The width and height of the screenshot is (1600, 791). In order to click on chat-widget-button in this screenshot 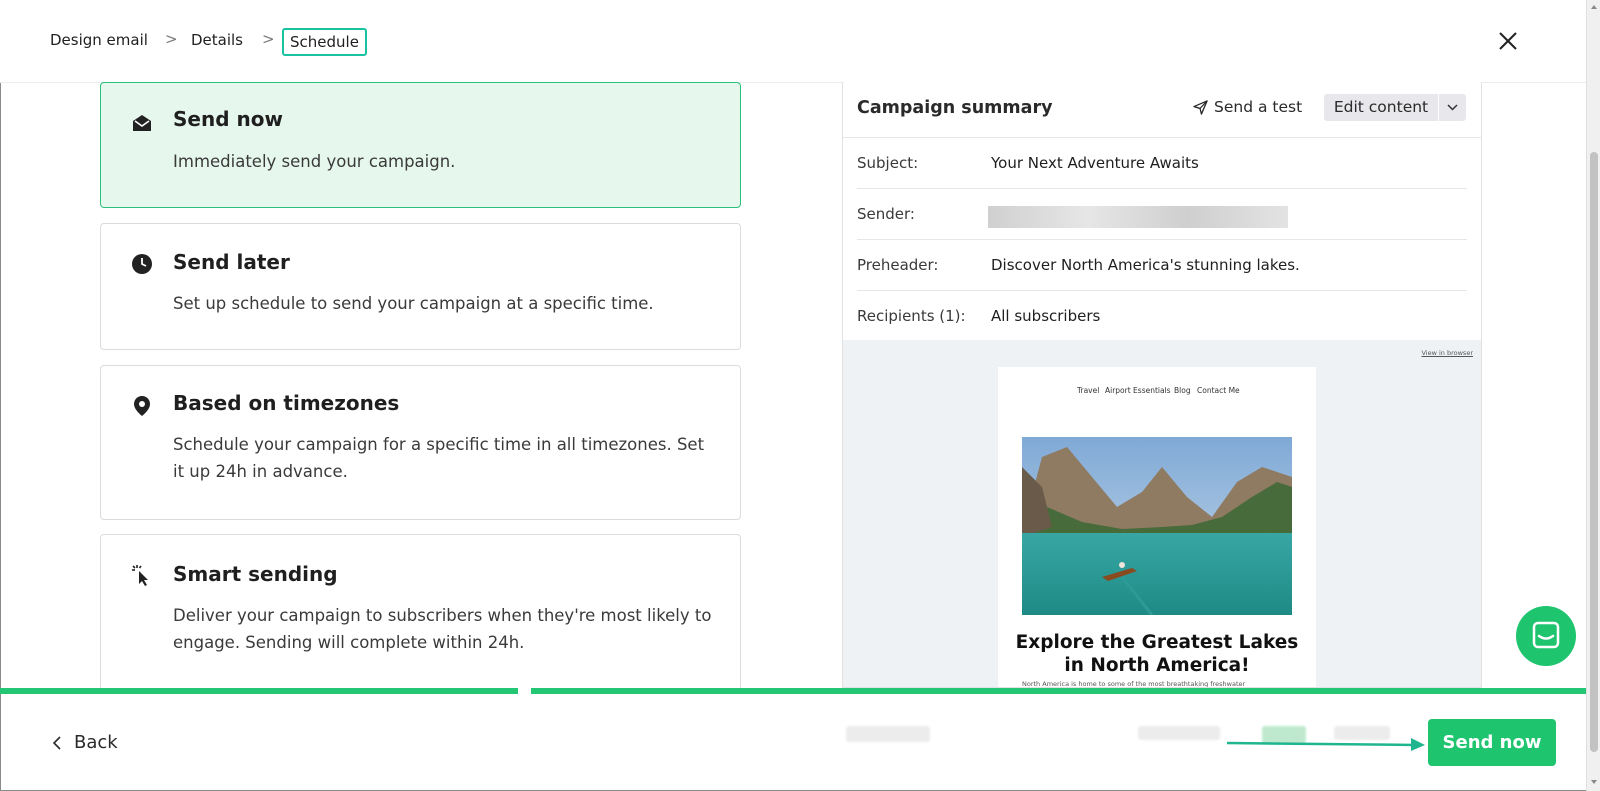, I will do `click(1546, 636)`.